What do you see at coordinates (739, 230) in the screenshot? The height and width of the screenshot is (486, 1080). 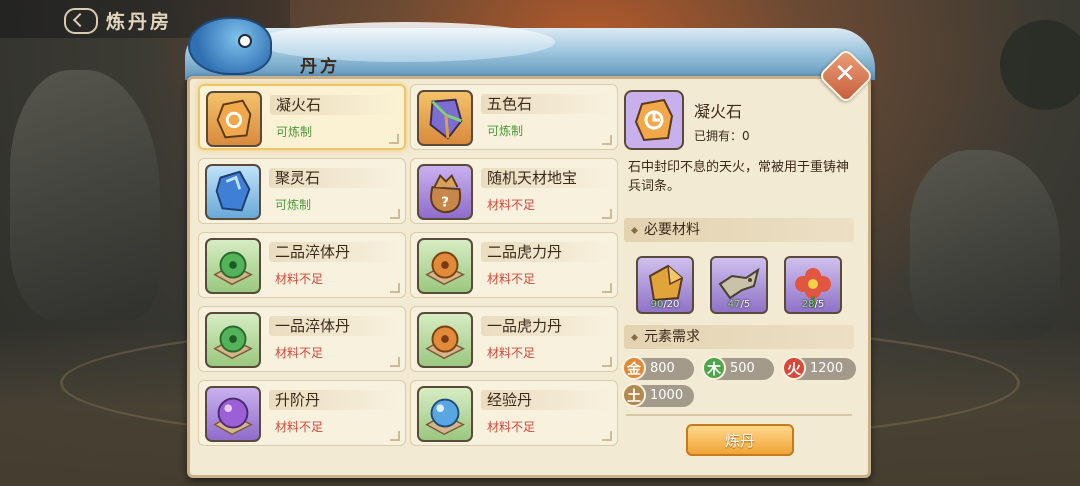 I see `materials-section-header: 必要材料` at bounding box center [739, 230].